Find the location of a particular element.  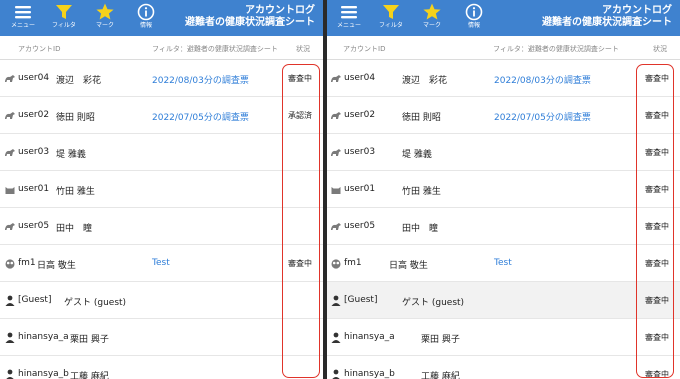

table-row: user02 徳田 則昭 2022/07/05分の調査票 審査中 is located at coordinates (503, 115).